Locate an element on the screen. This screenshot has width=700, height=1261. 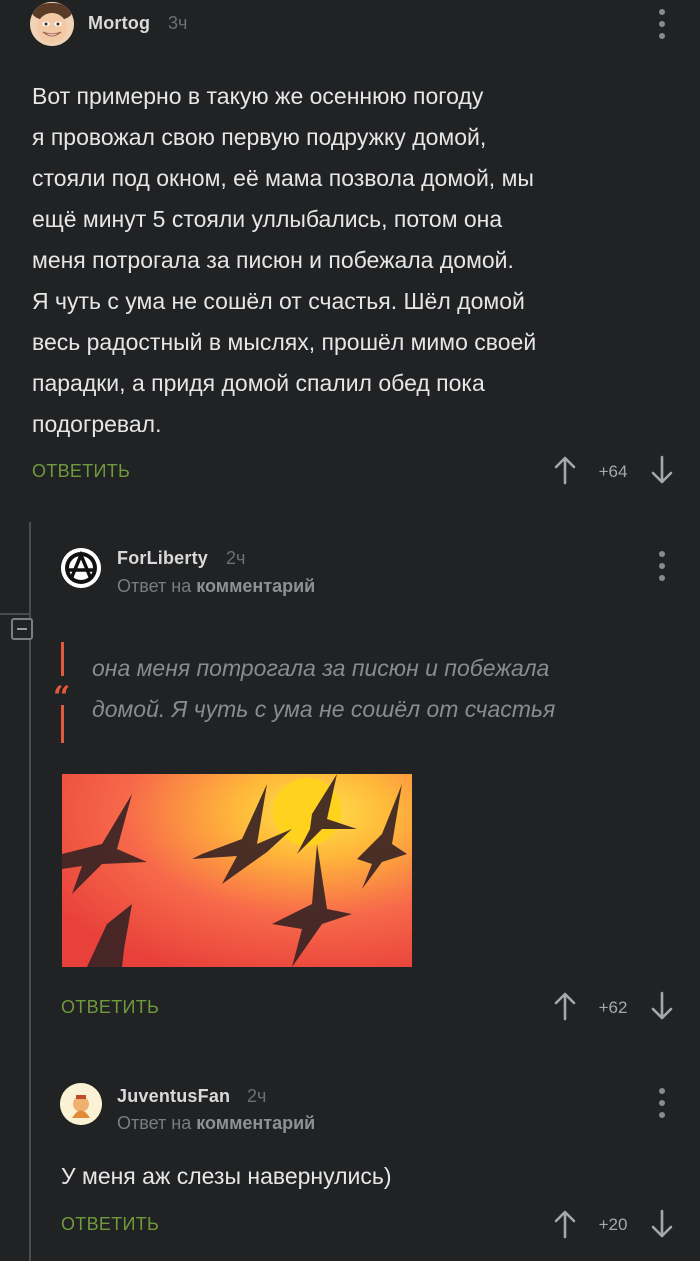
avatar-juventusfan is located at coordinates (81, 1104).